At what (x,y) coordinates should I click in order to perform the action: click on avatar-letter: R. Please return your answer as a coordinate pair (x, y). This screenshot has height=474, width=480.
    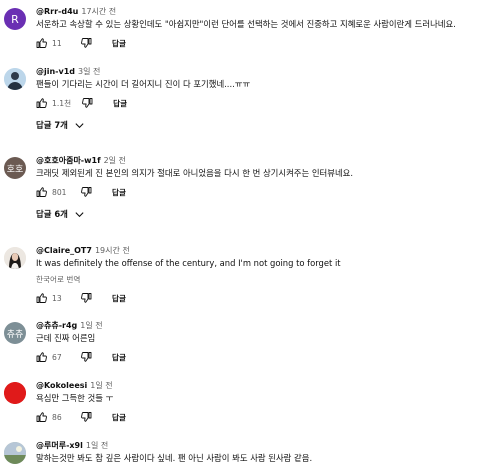
    Looking at the image, I should click on (15, 19).